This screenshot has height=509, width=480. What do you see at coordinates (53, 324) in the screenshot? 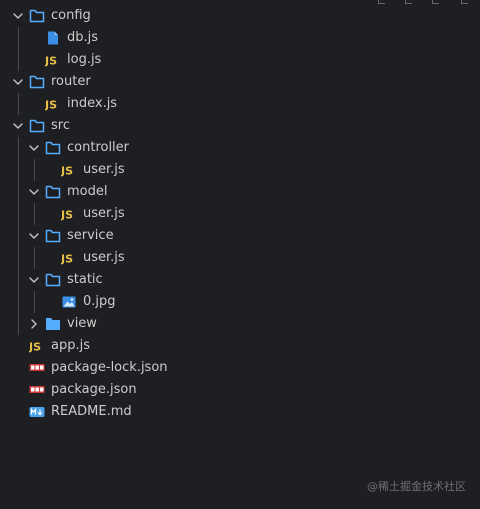
I see `folder-filled-icon` at bounding box center [53, 324].